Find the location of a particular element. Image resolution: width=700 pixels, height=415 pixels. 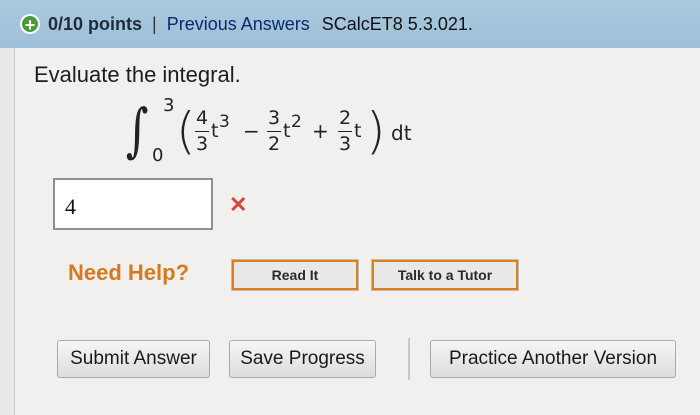

answer-input: 4 is located at coordinates (133, 204).